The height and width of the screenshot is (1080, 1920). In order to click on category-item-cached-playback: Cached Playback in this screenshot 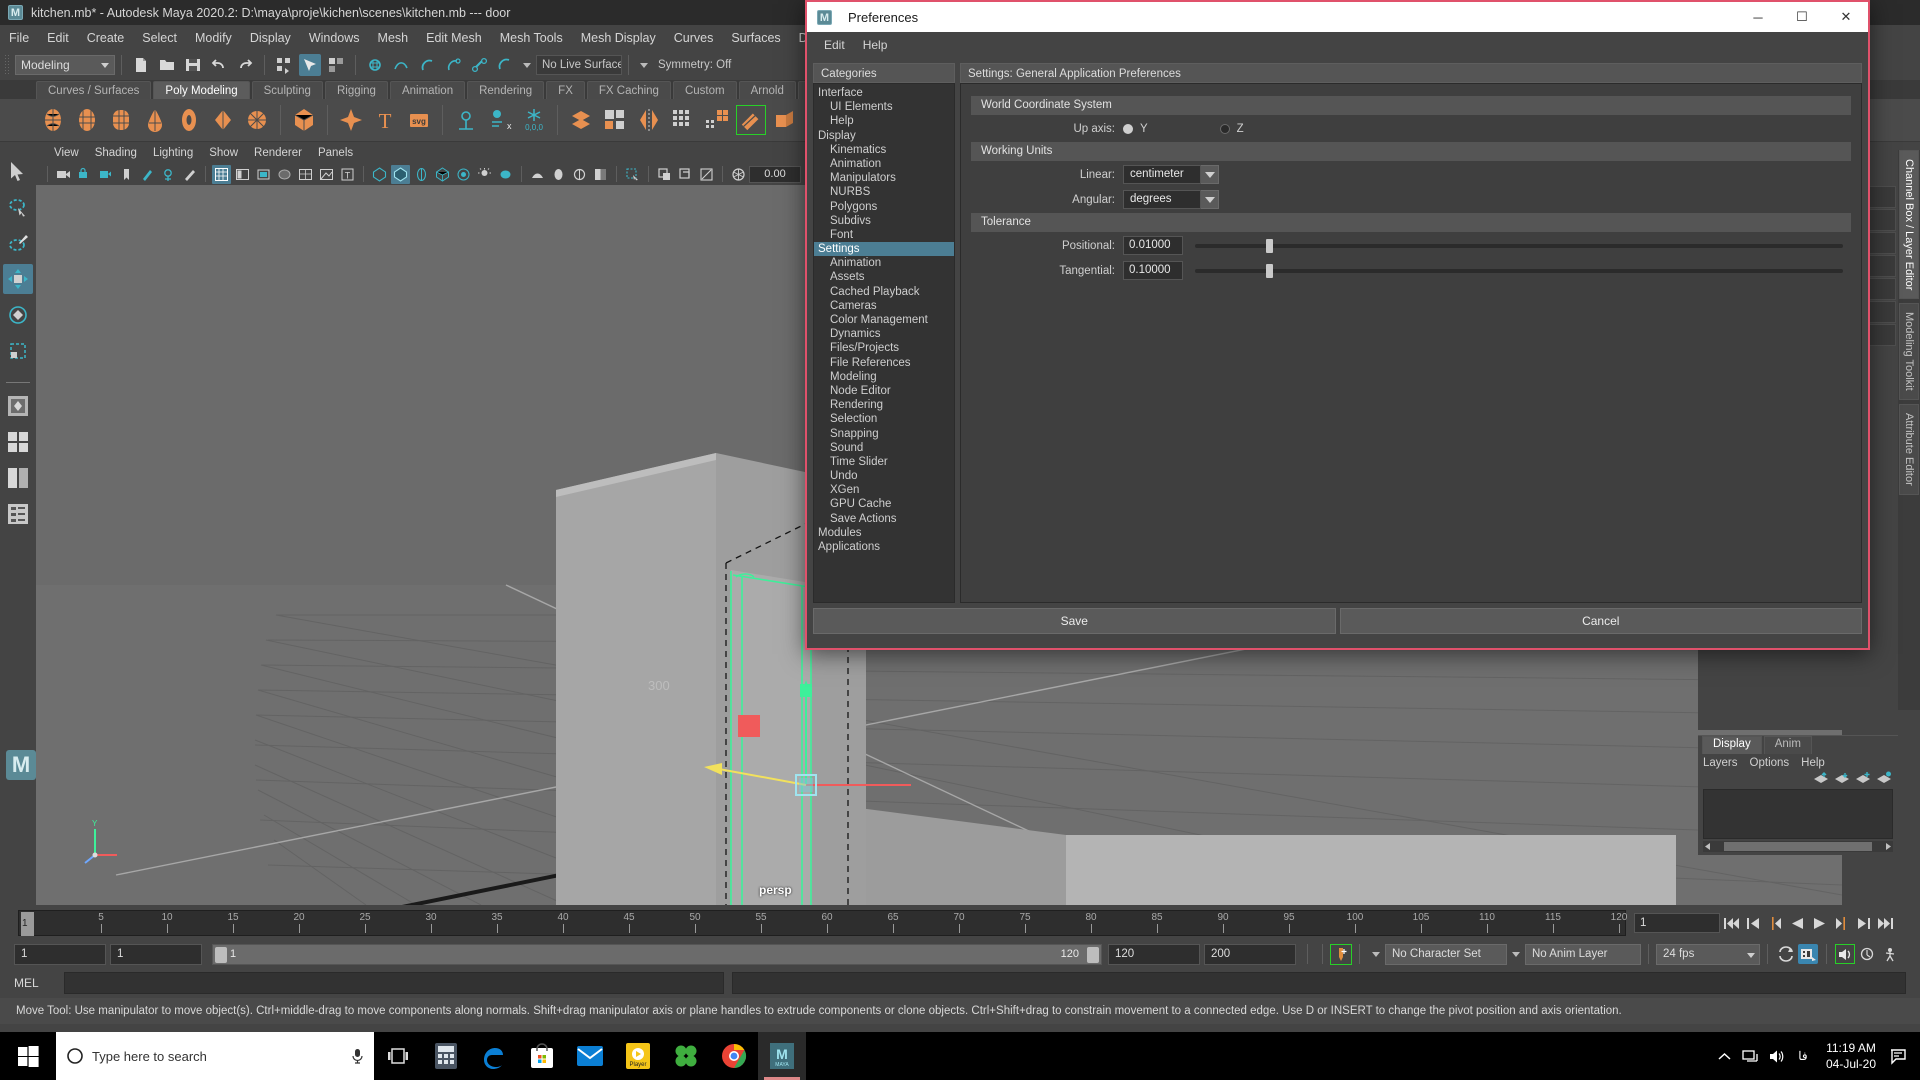, I will do `click(884, 292)`.